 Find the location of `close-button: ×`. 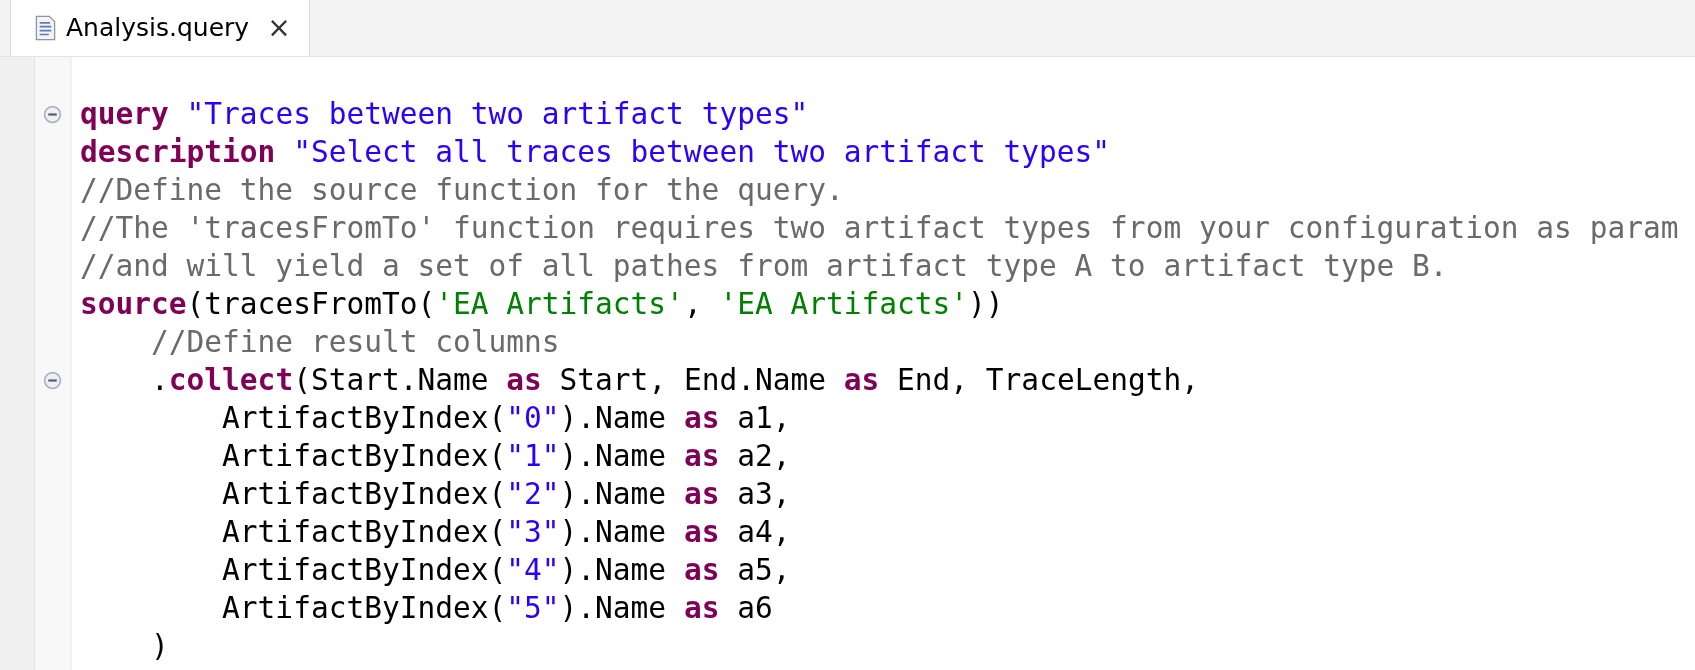

close-button: × is located at coordinates (279, 27).